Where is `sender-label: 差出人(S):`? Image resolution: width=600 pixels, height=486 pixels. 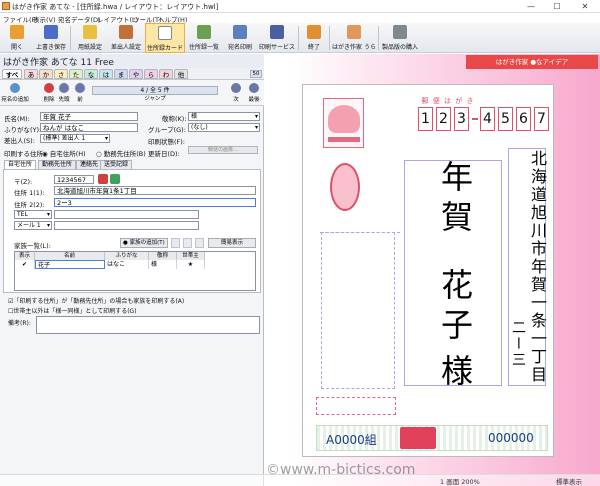 sender-label: 差出人(S): is located at coordinates (19, 141).